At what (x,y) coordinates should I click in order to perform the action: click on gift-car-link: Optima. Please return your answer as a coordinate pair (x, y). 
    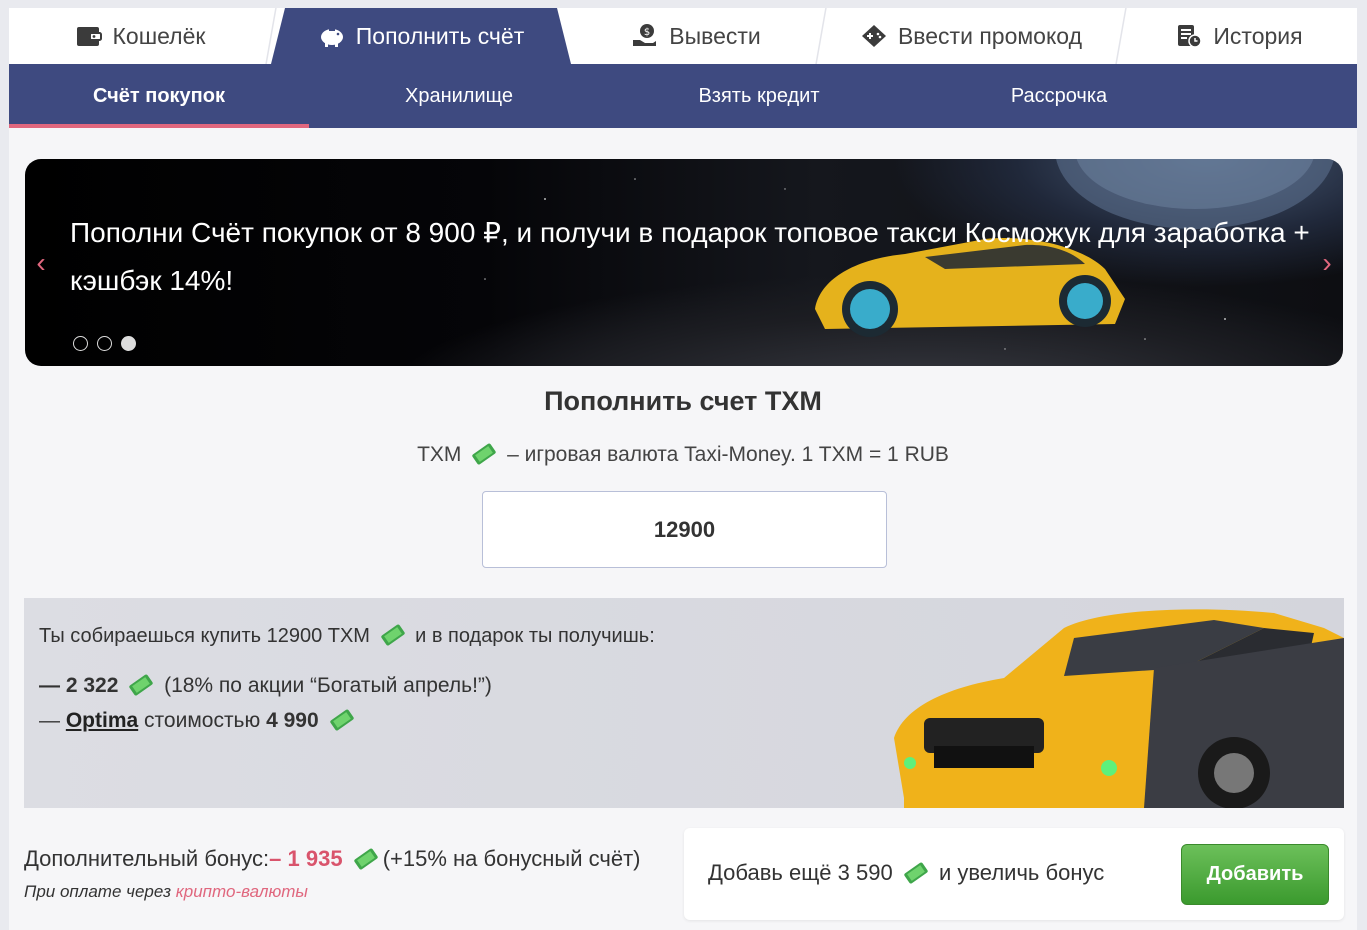
    Looking at the image, I should click on (102, 720).